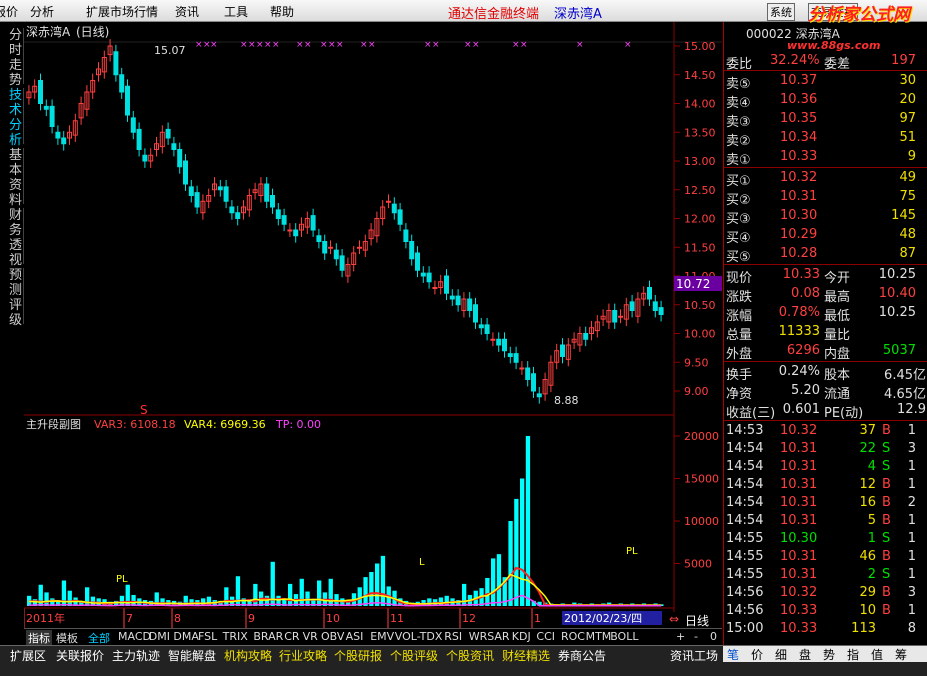 The image size is (927, 676). I want to click on indicator-tab-dmi: DMI, so click(159, 636).